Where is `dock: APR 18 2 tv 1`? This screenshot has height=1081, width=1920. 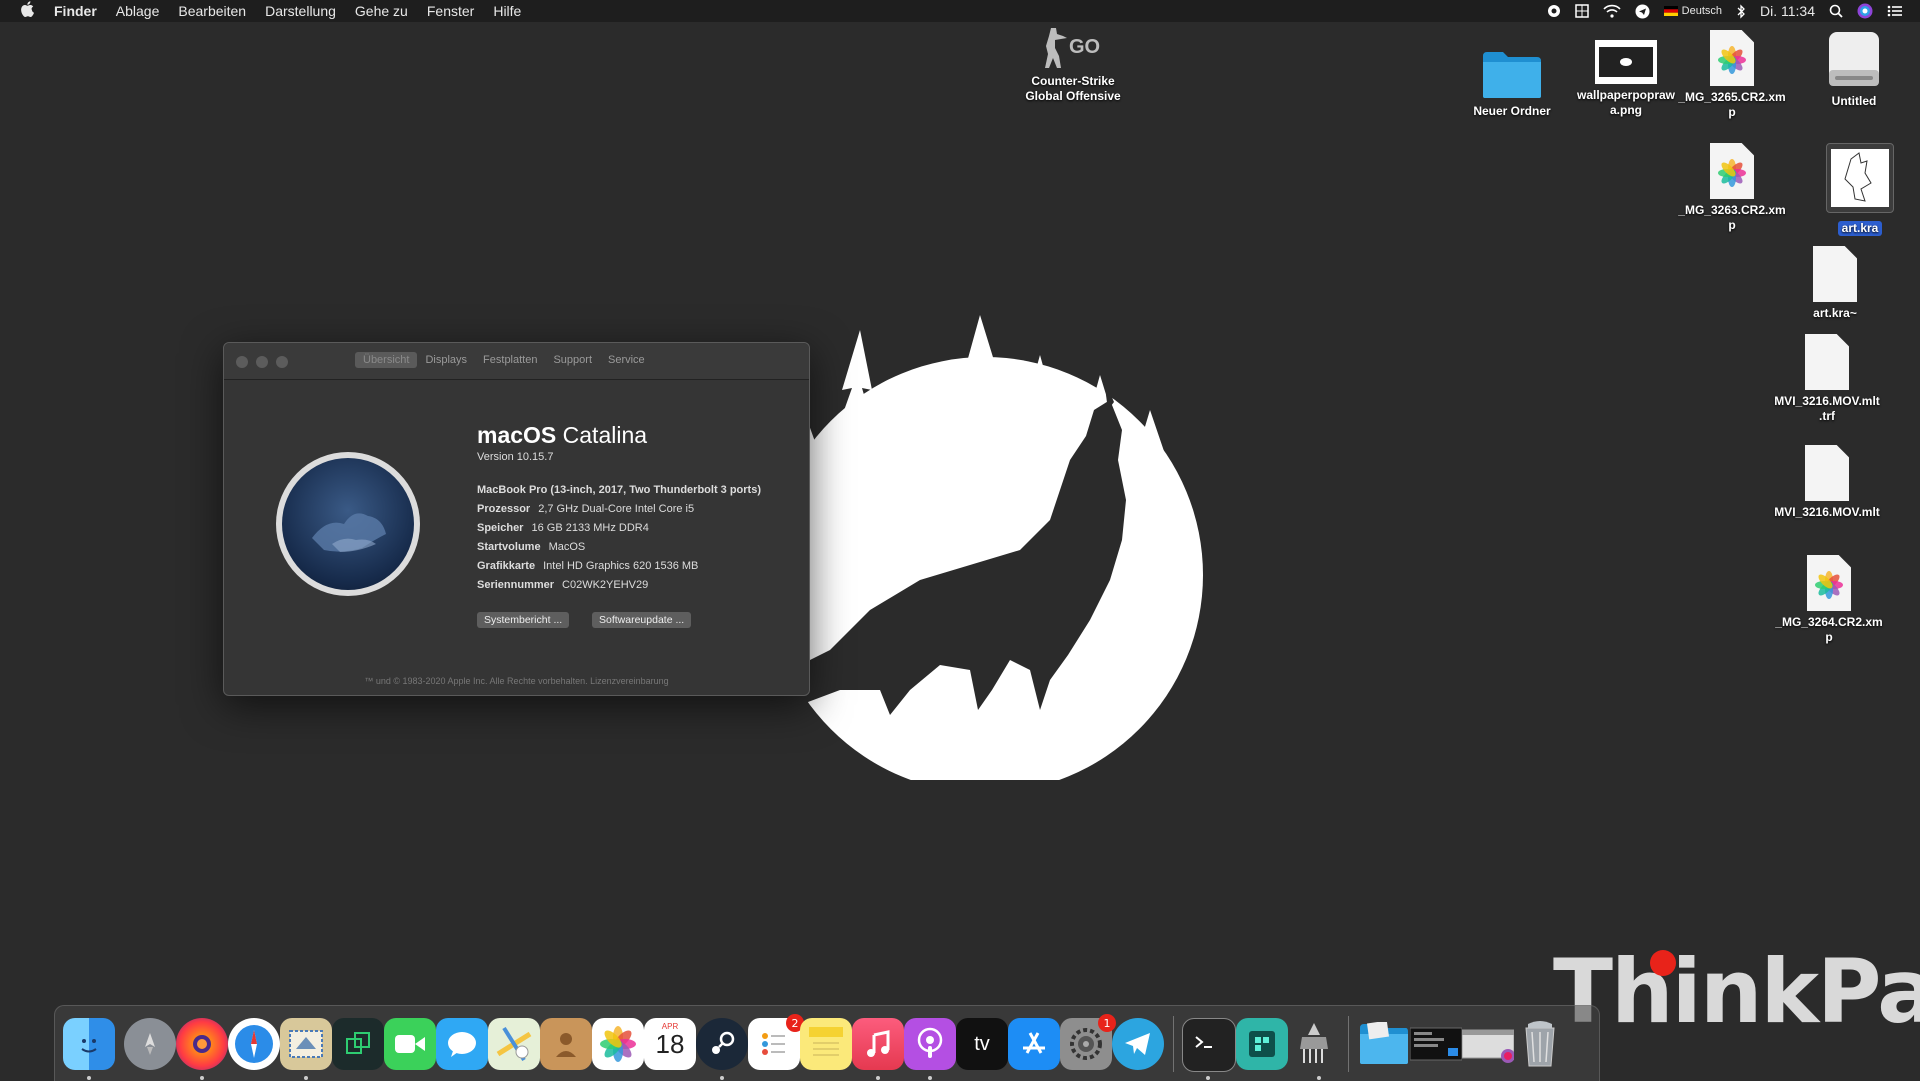
dock: APR 18 2 tv 1 is located at coordinates (827, 1043).